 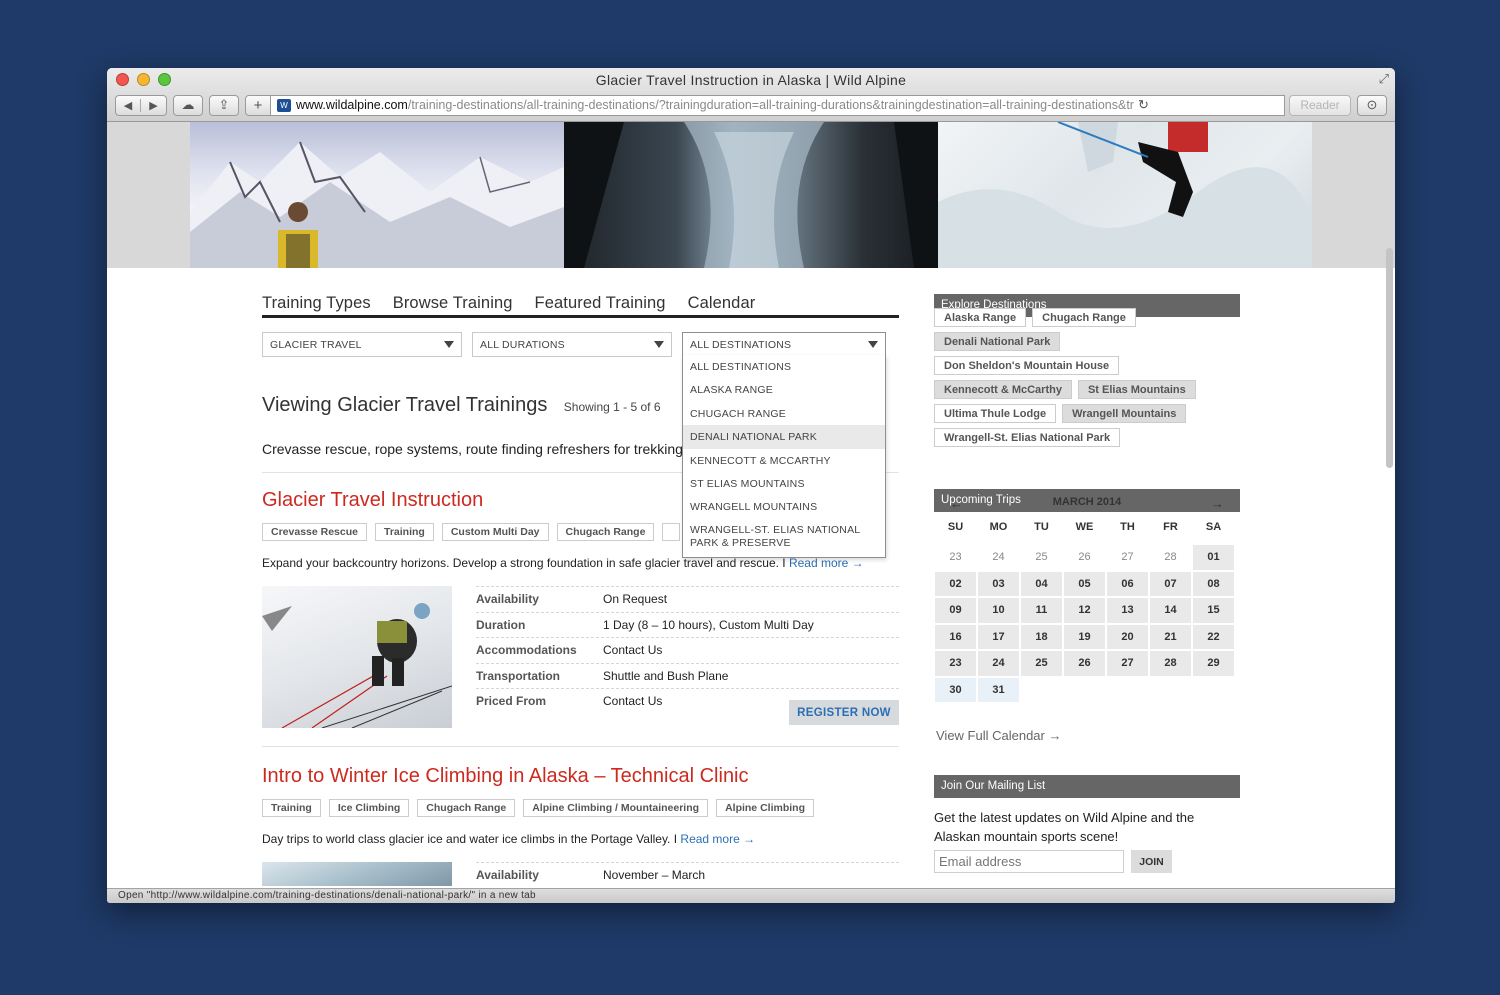 I want to click on detail-label: Priced From, so click(x=511, y=701).